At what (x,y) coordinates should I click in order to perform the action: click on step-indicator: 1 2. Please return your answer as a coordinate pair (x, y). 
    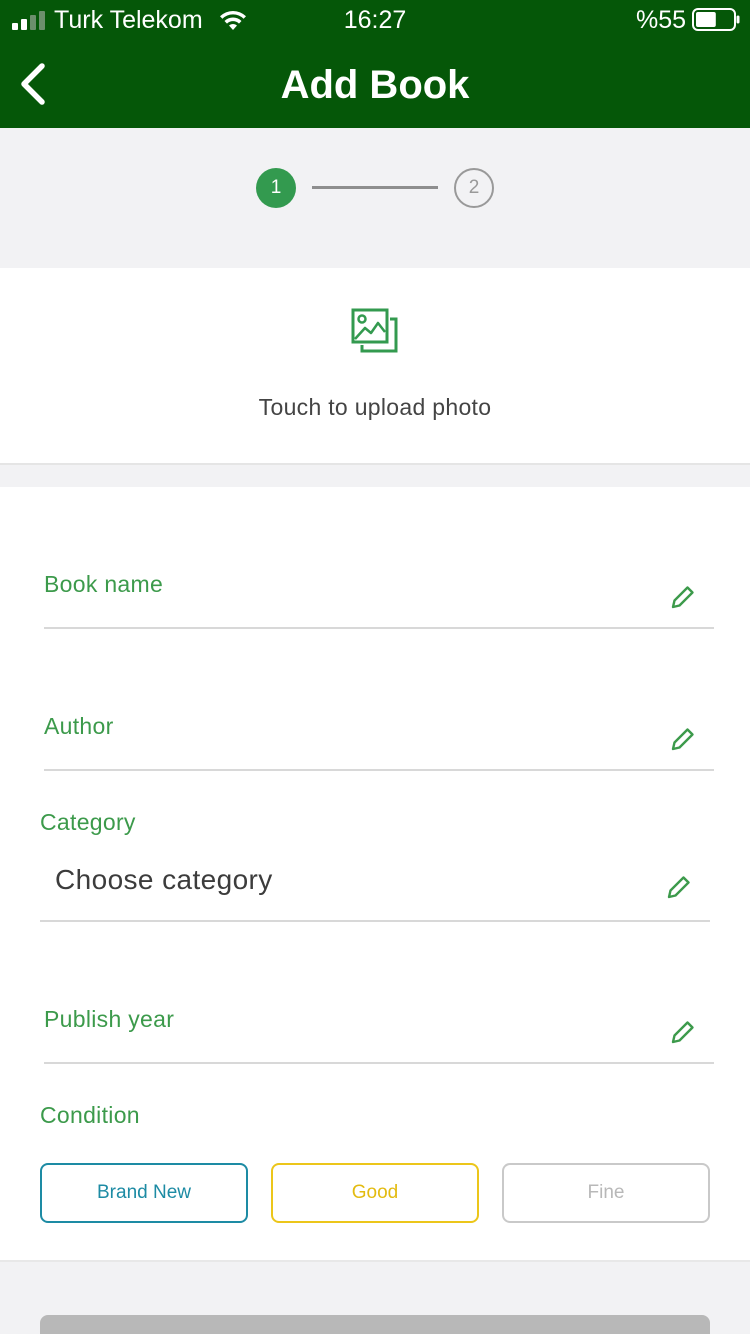
    Looking at the image, I should click on (375, 198).